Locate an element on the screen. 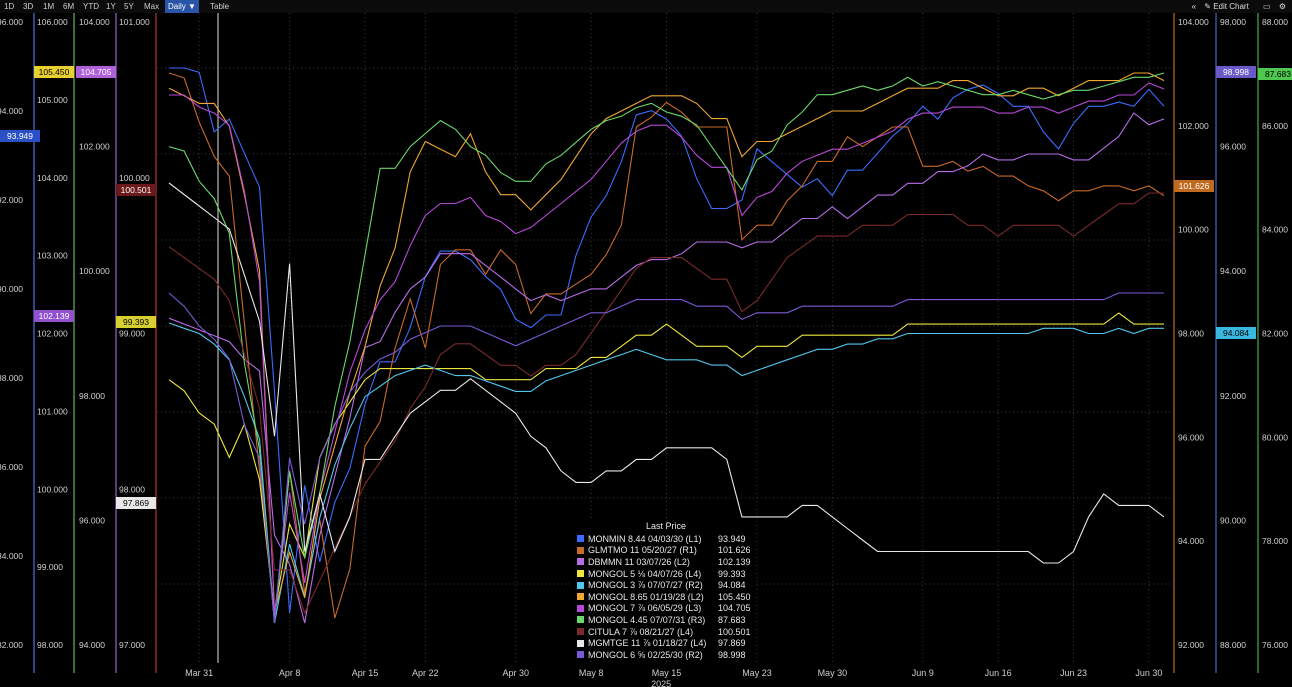  x-tick-label: Jun 23 is located at coordinates (1073, 673).